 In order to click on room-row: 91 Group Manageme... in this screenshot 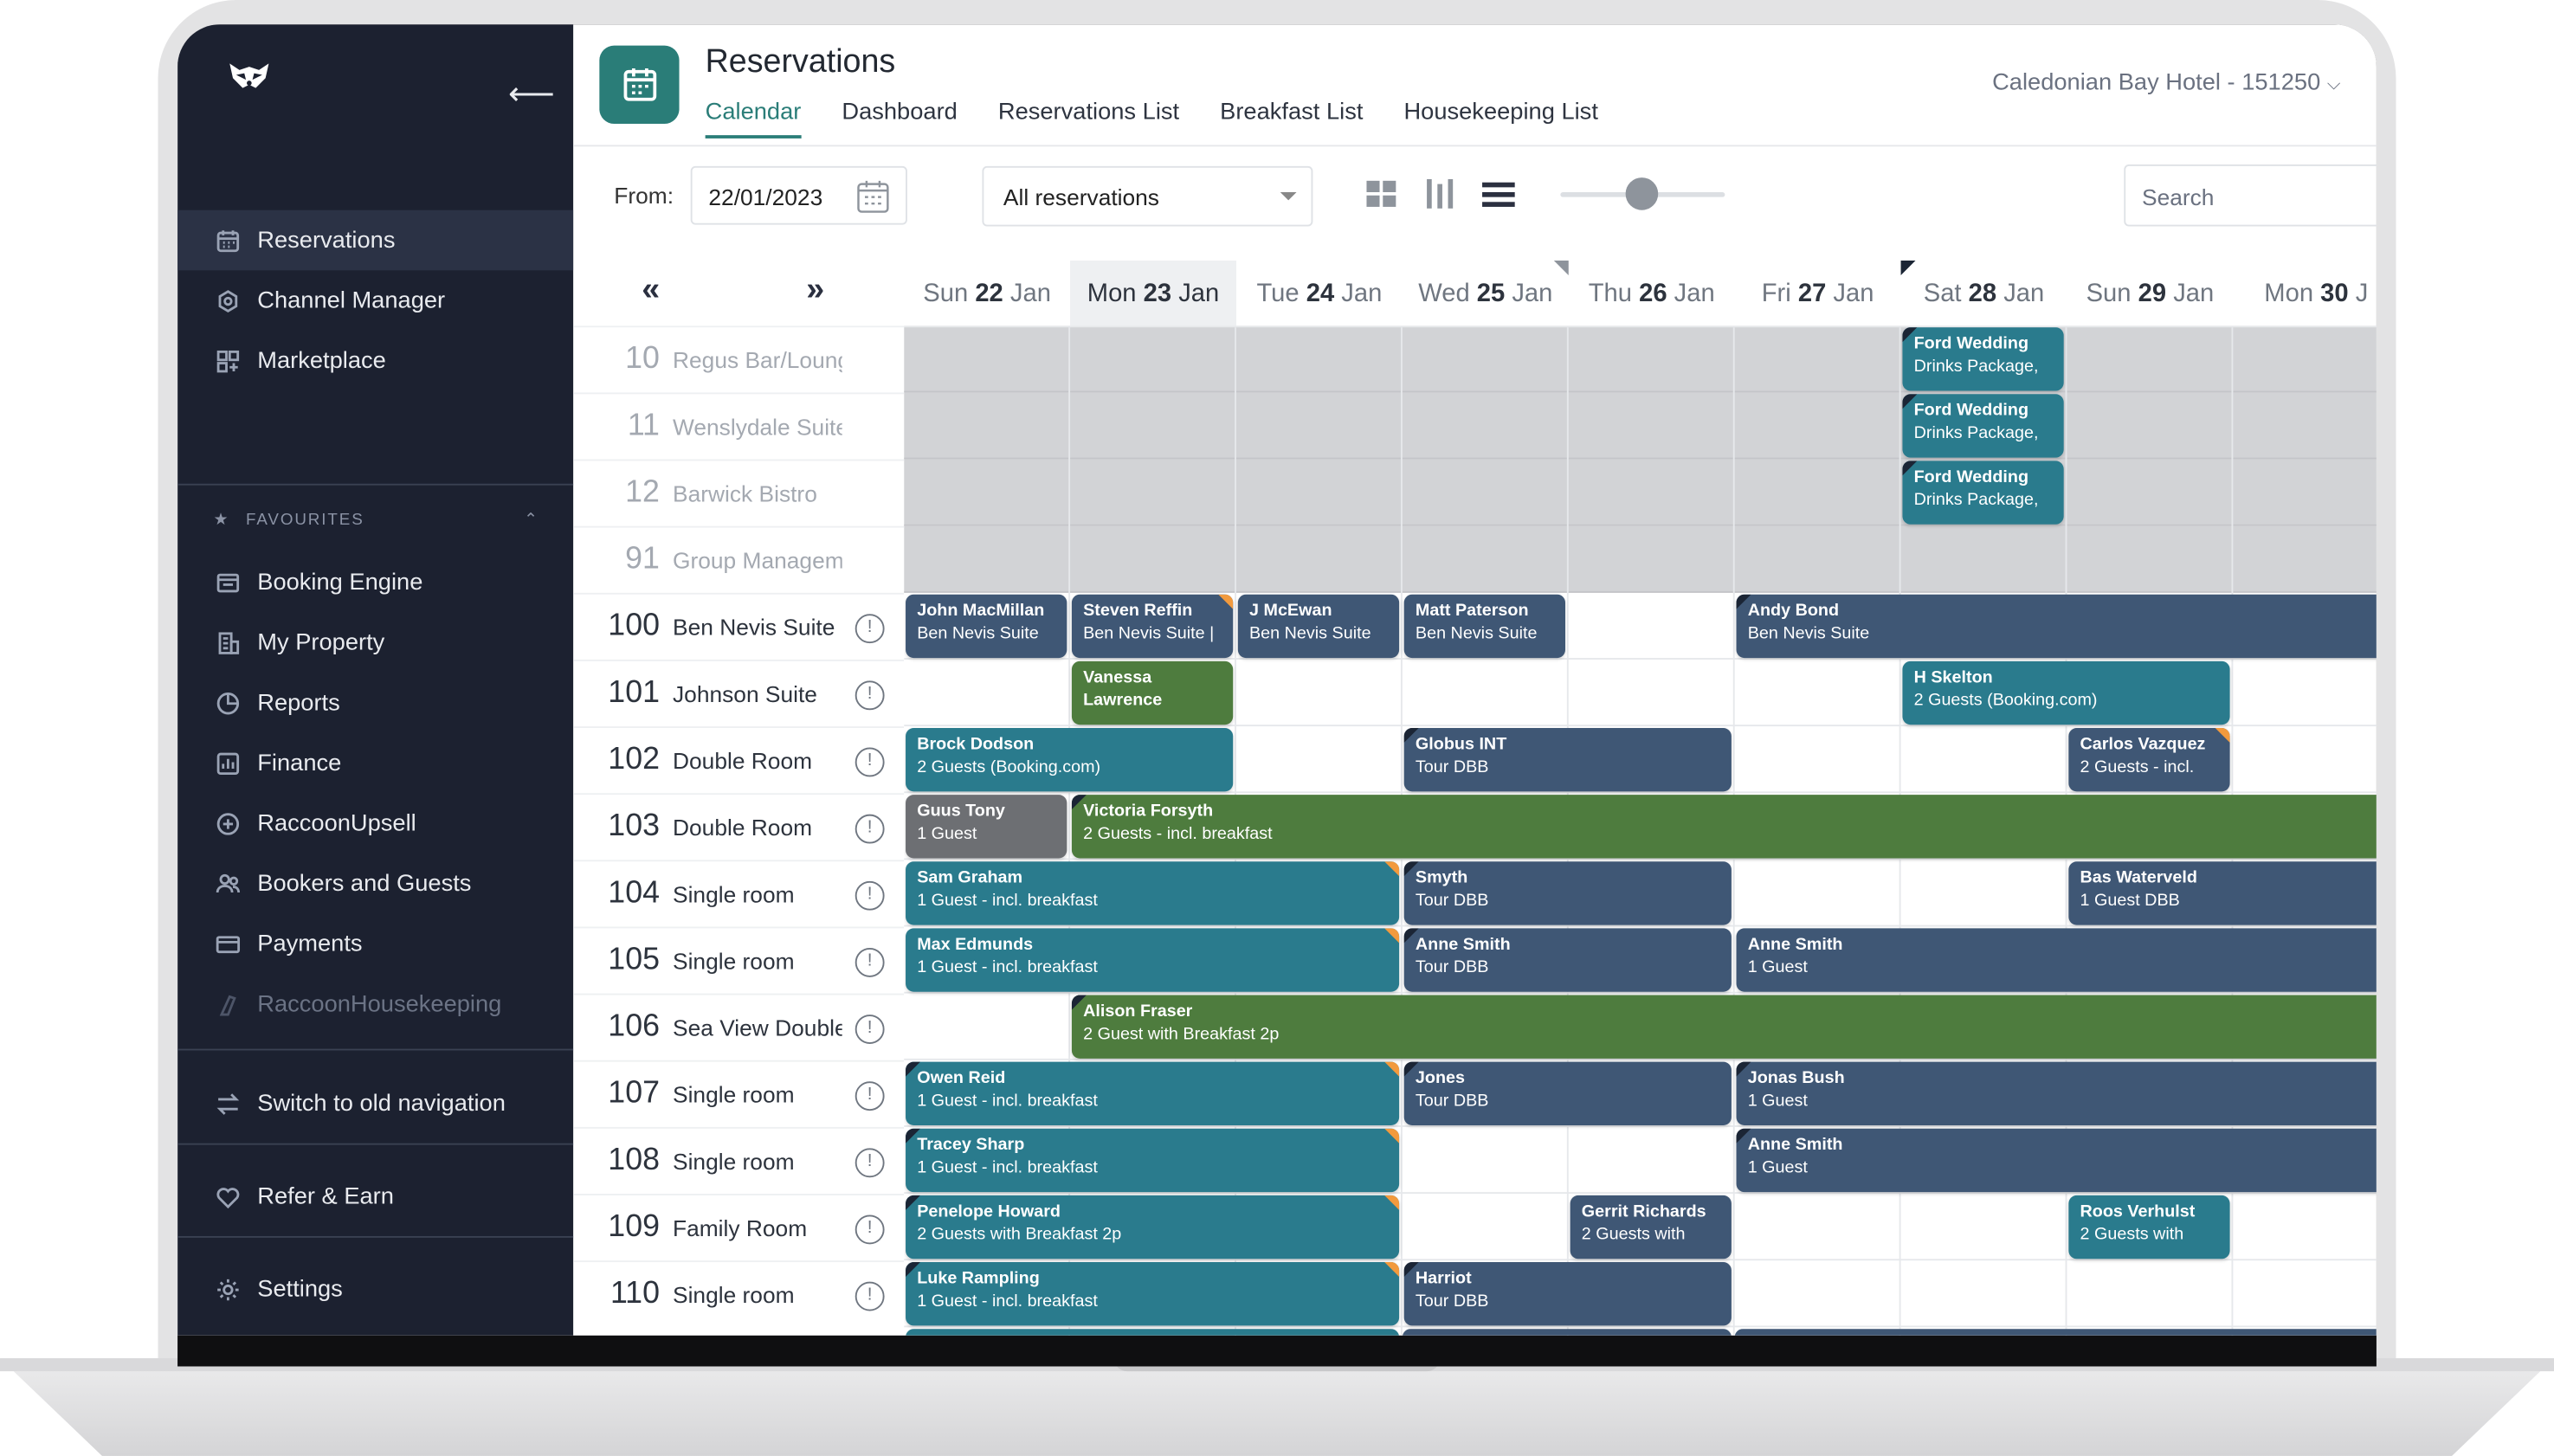, I will do `click(739, 559)`.